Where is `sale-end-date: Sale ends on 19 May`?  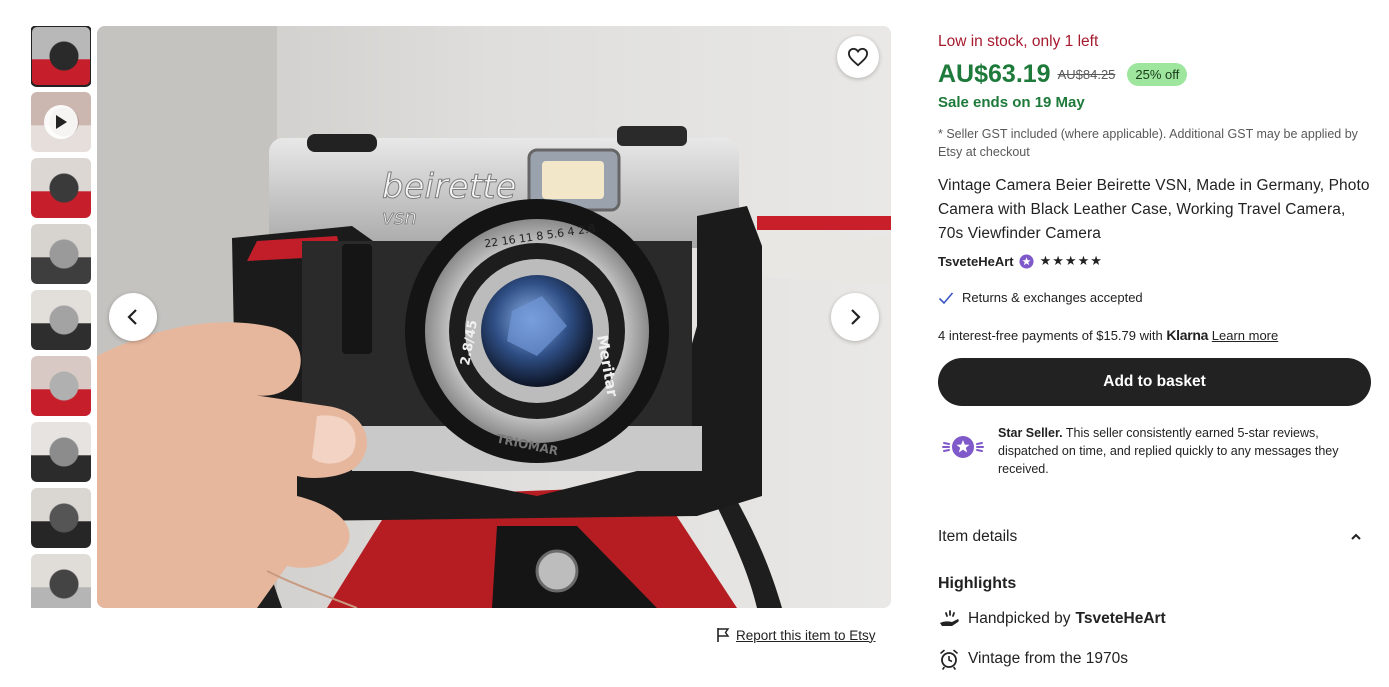 sale-end-date: Sale ends on 19 May is located at coordinates (1011, 102).